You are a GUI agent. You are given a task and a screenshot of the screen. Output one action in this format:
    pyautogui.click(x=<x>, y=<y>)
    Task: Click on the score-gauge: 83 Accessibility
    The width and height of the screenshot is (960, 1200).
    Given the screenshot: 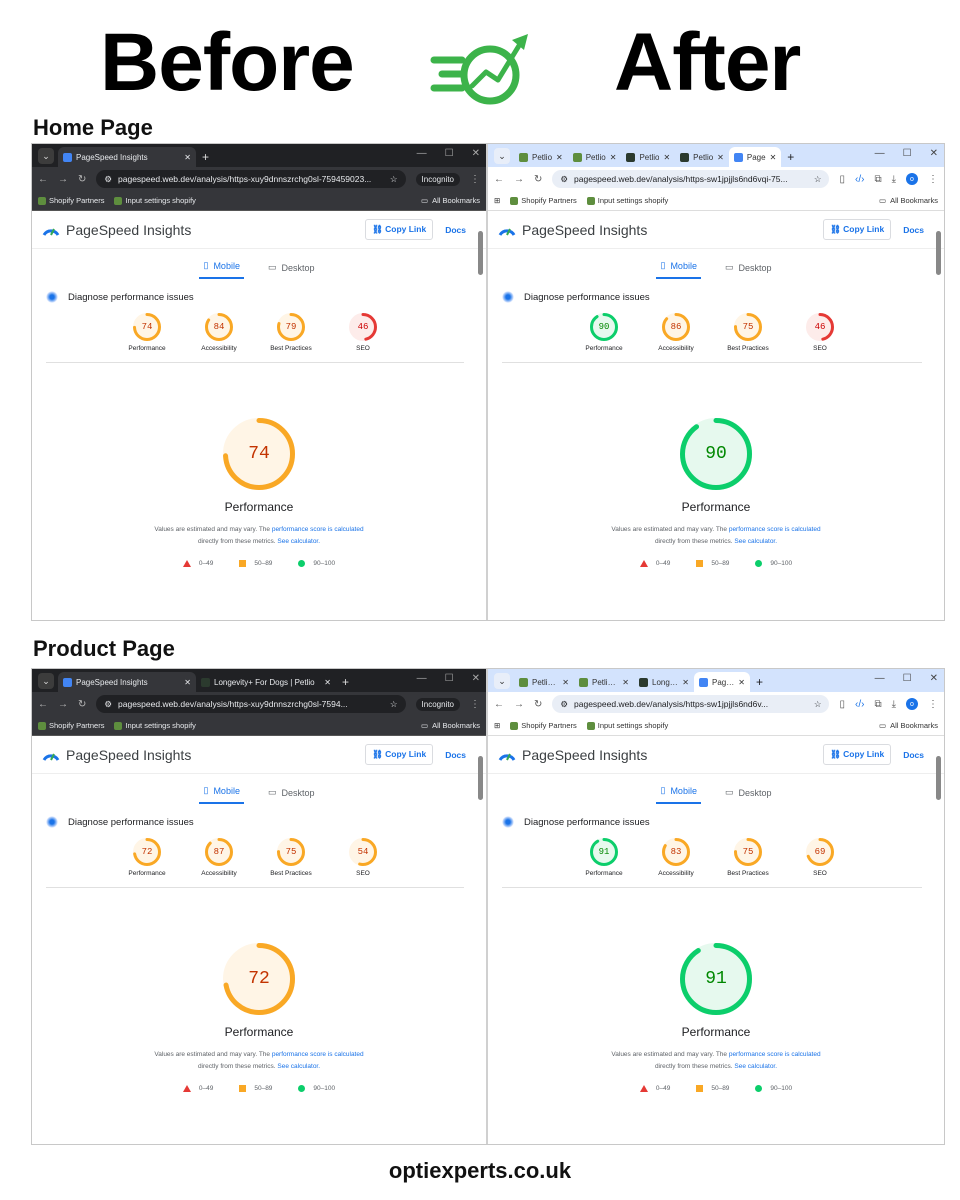 What is the action you would take?
    pyautogui.click(x=676, y=857)
    